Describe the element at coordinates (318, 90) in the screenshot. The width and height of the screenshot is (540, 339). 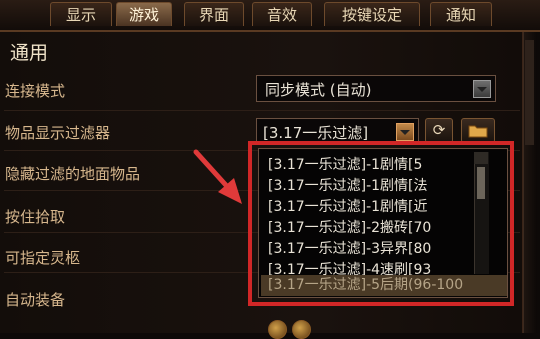
I see `connect-mode-value: 同步模式 (自动)` at that location.